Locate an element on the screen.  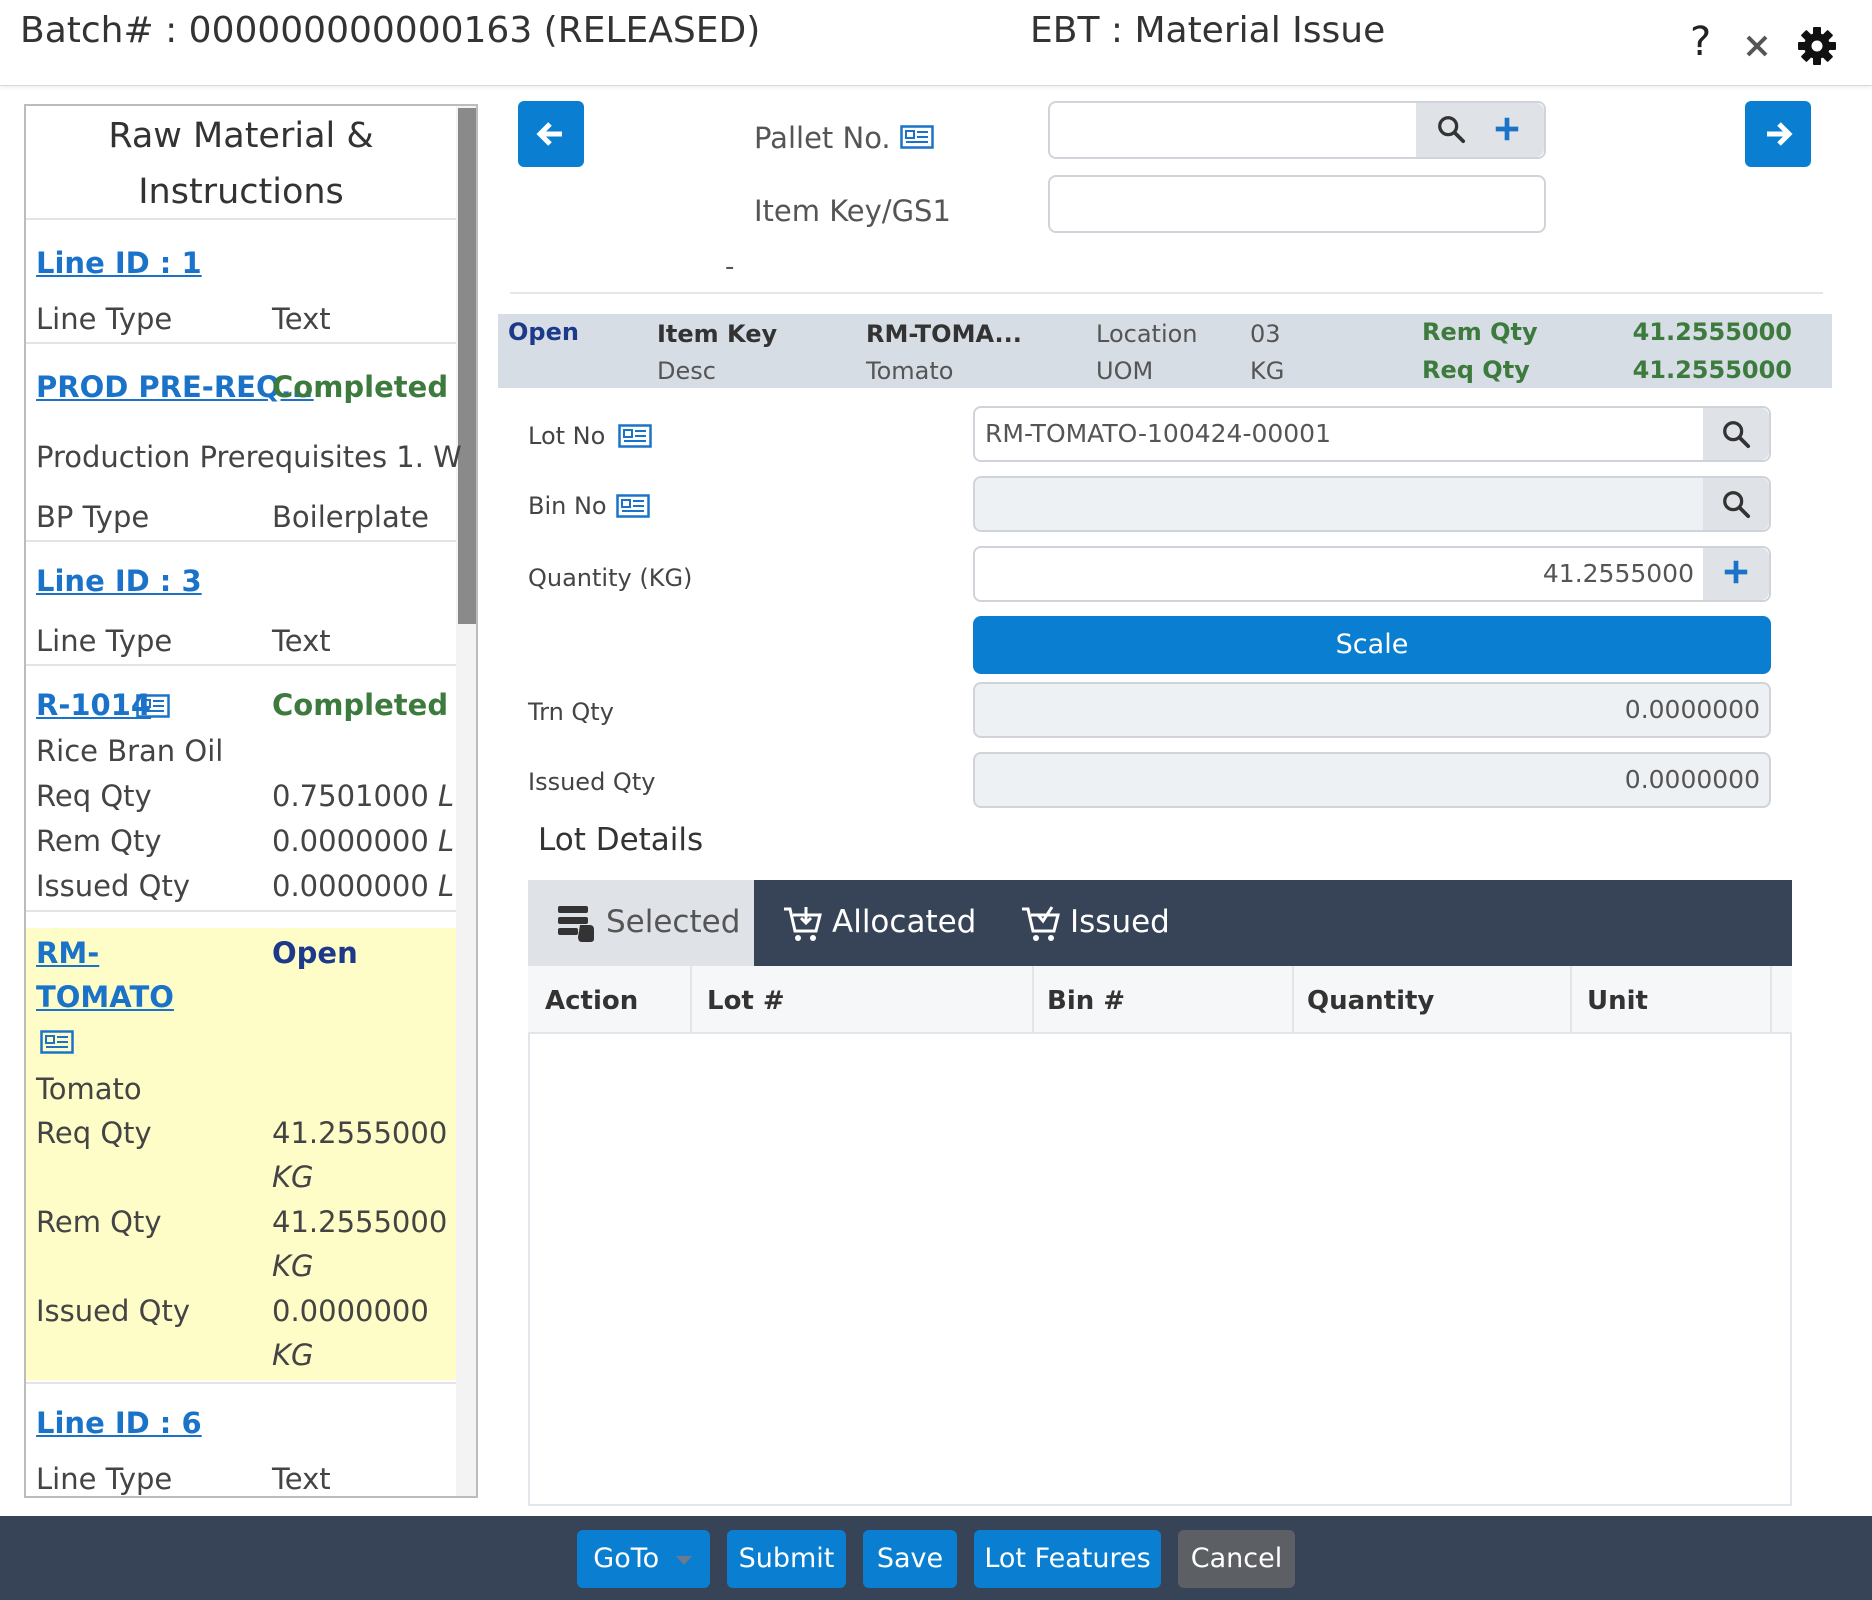
summary-rem-qty-label: Rem Qty is located at coordinates (1480, 332).